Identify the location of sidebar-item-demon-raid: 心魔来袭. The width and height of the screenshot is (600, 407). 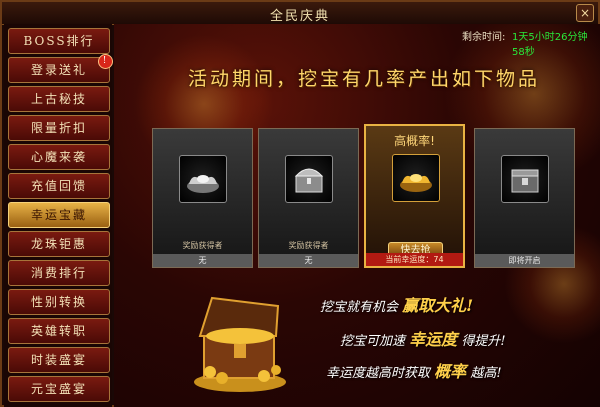
(59, 157).